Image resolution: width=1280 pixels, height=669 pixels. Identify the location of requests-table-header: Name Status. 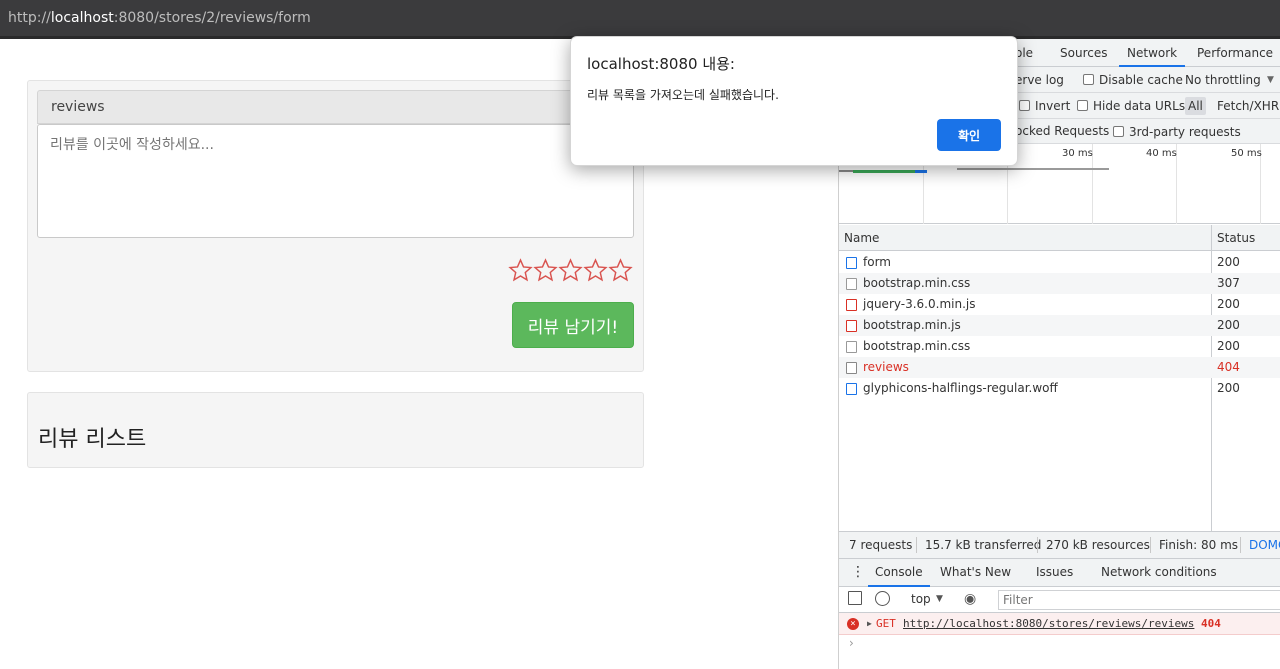
(1059, 238).